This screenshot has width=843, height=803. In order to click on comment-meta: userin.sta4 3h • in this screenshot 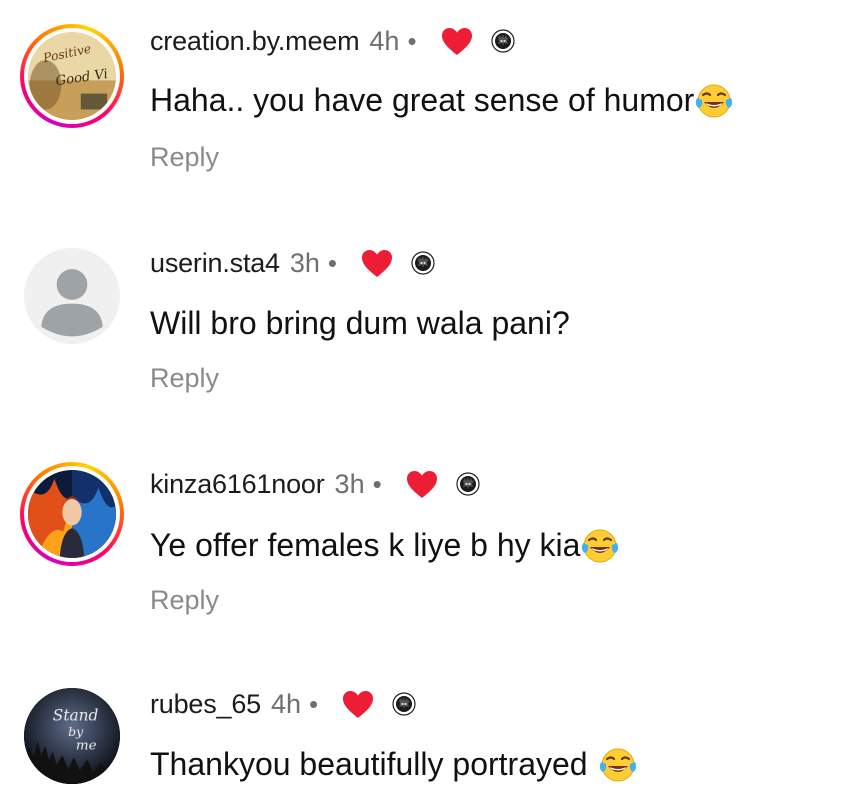, I will do `click(292, 263)`.